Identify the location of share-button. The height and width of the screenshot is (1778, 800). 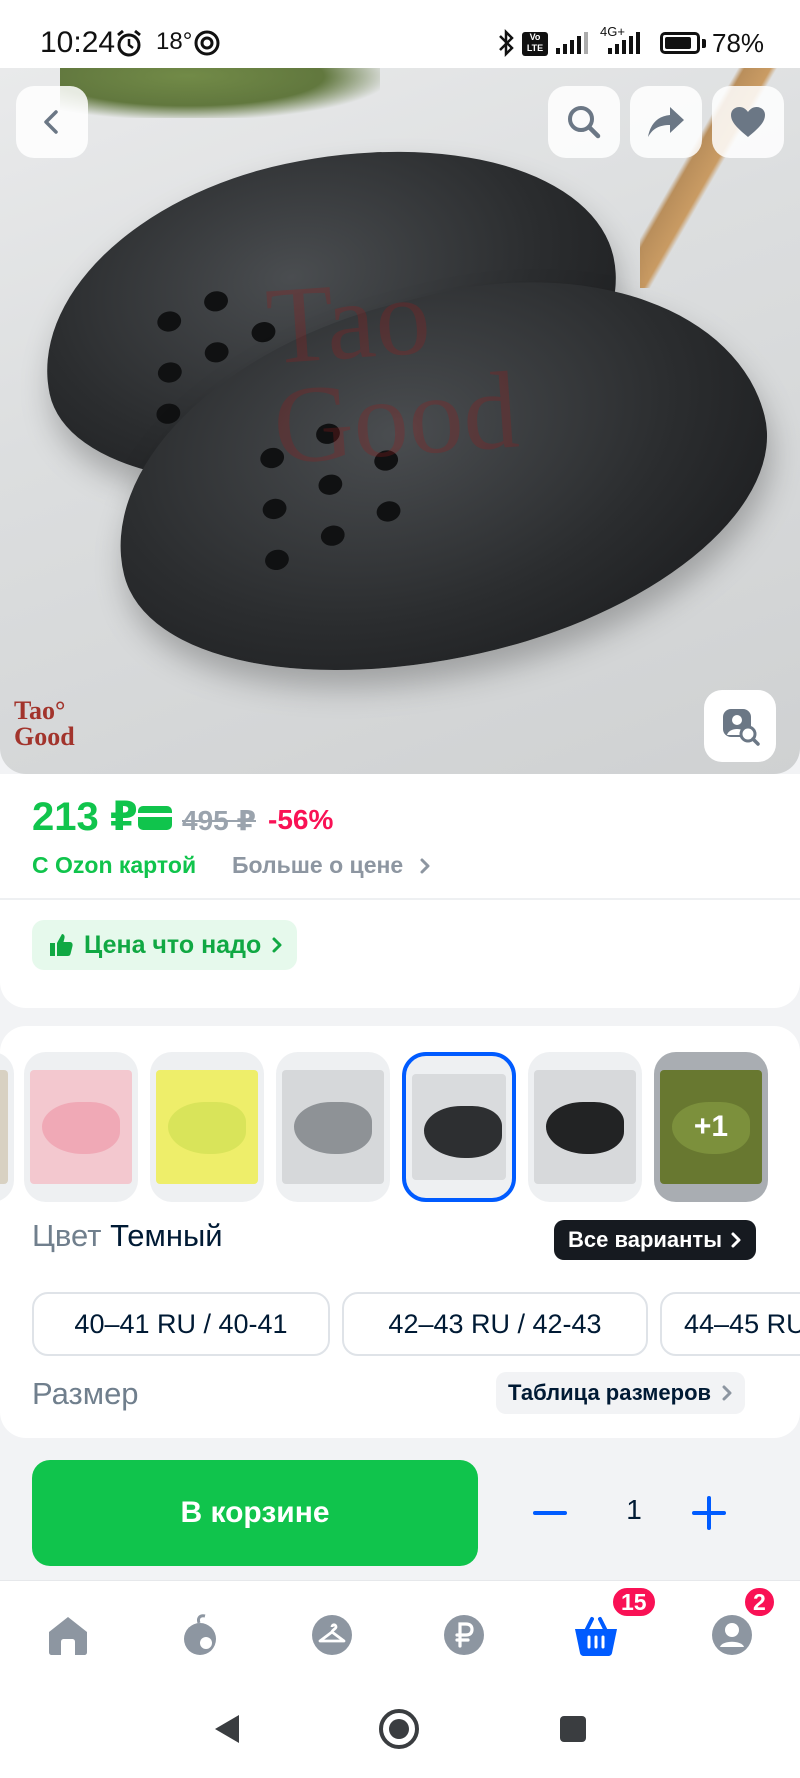
(666, 122).